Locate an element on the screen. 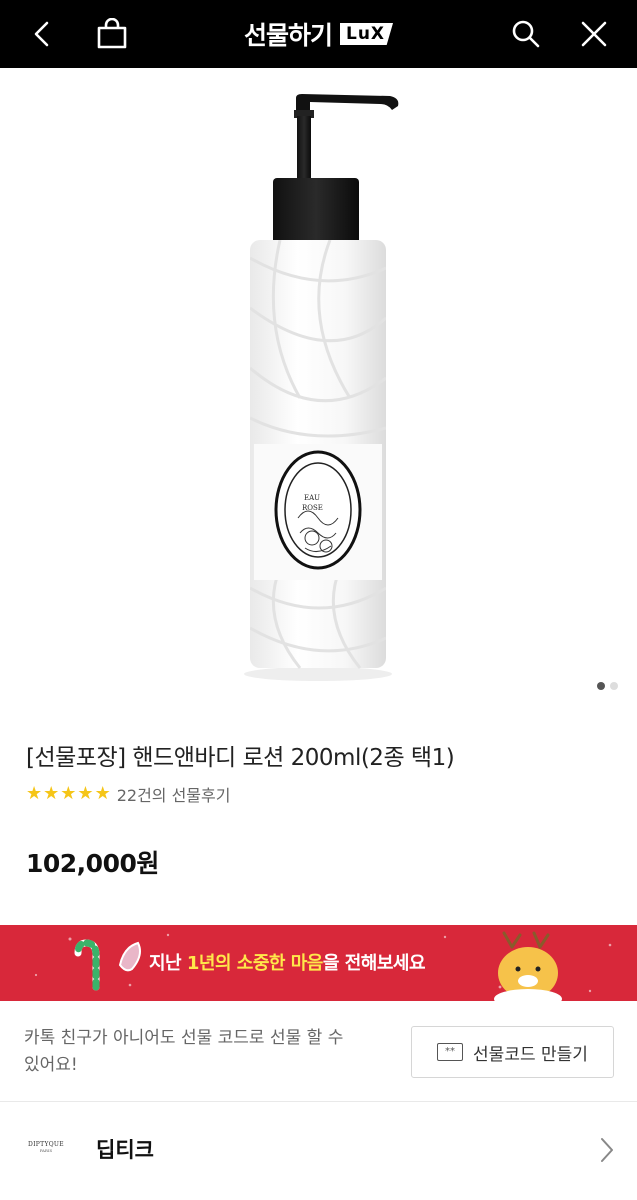 Image resolution: width=637 pixels, height=1200 pixels. search-icon is located at coordinates (526, 34).